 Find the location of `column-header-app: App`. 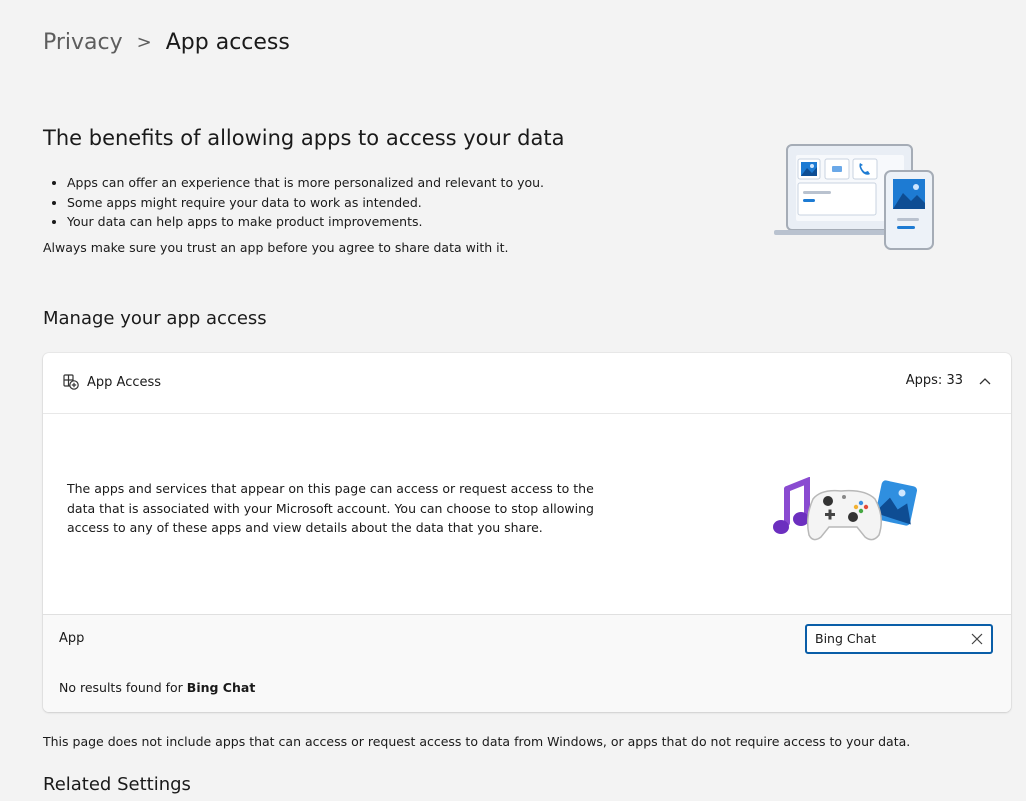

column-header-app: App is located at coordinates (72, 638).